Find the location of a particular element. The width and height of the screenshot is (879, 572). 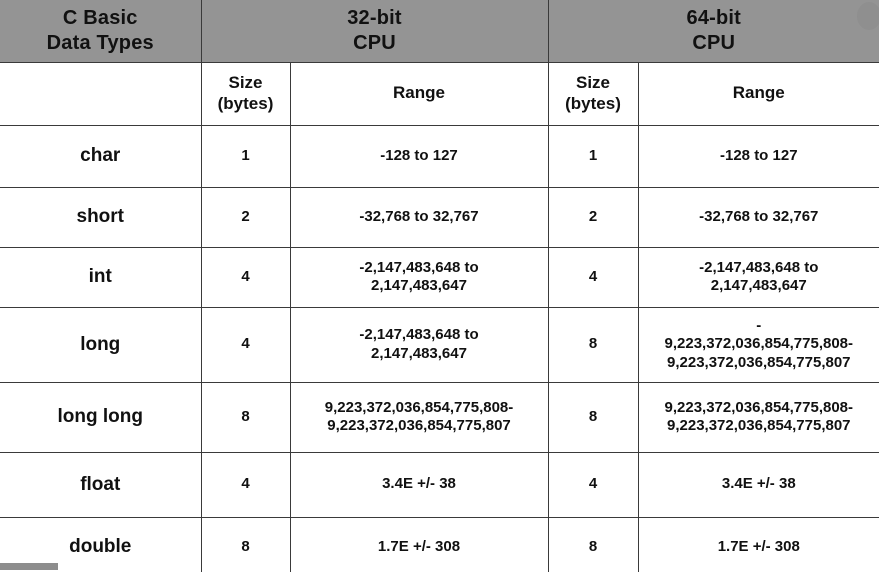

cell-range-32bit: 3.4E +/- 38 is located at coordinates (419, 484).